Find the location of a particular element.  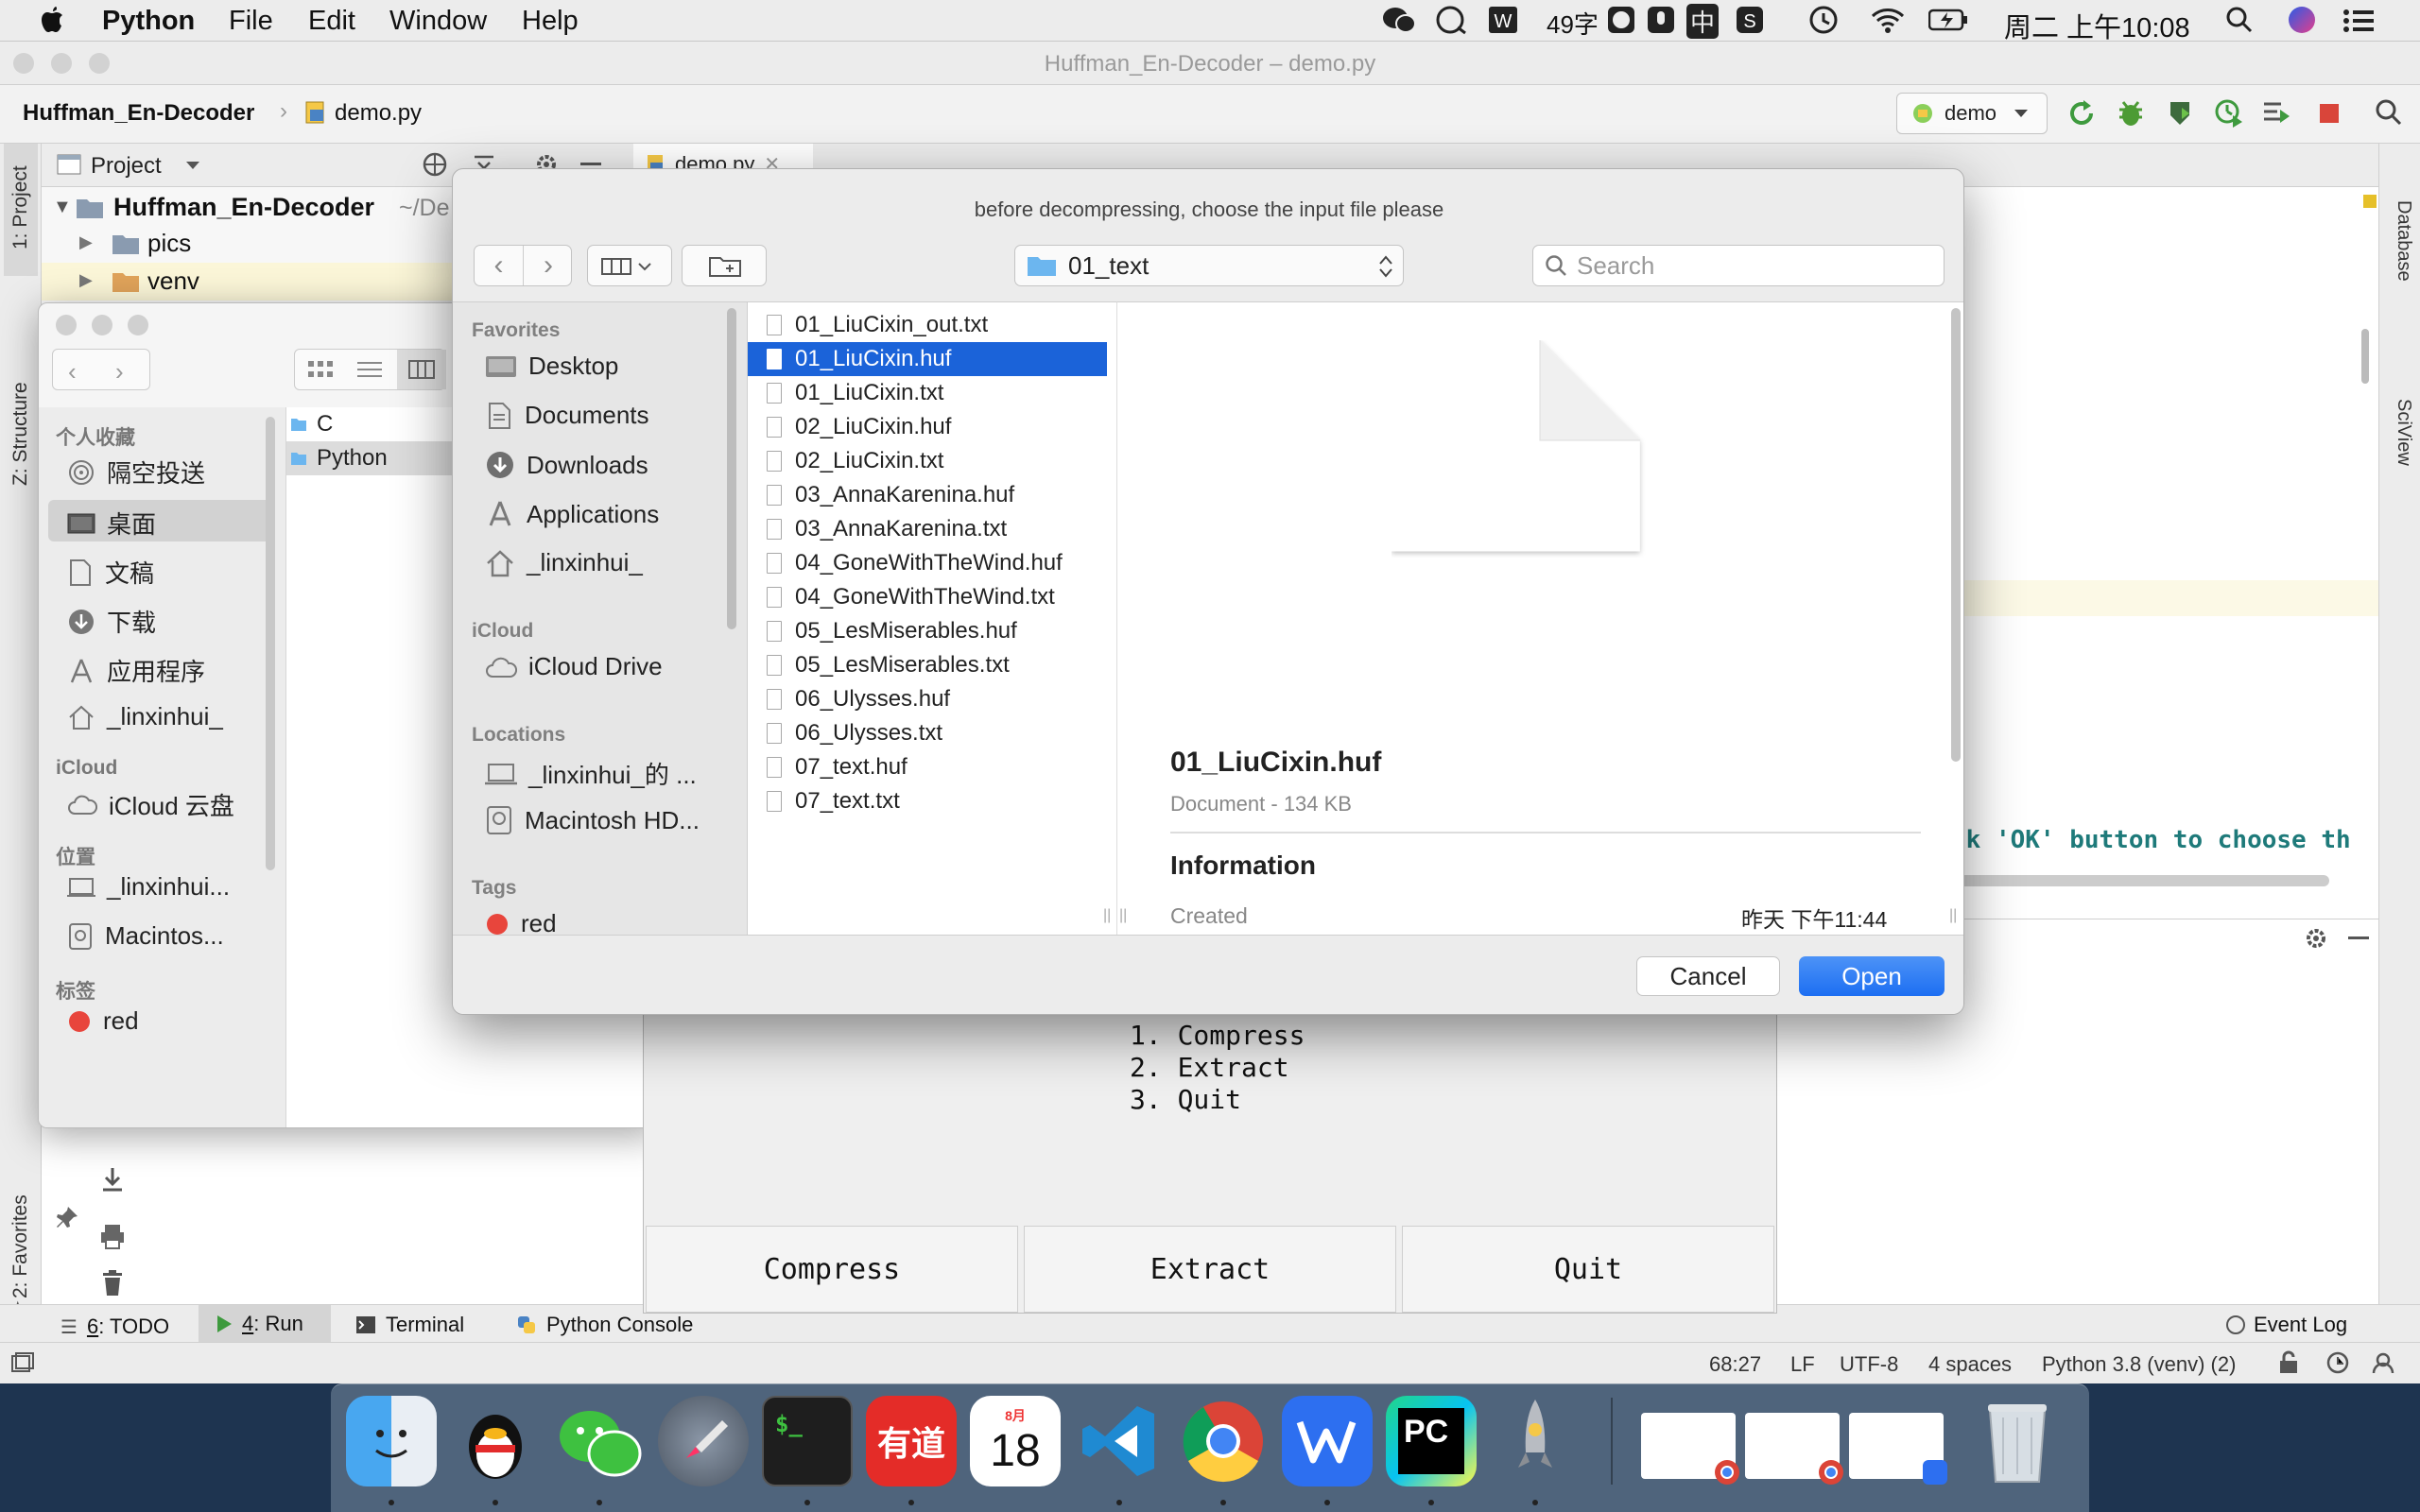

search-field: Search is located at coordinates (1738, 265).